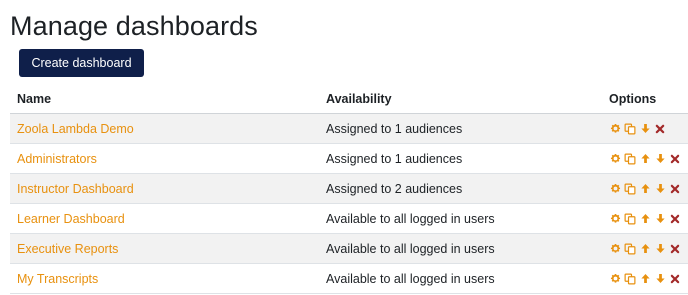 The width and height of the screenshot is (688, 295). I want to click on table-header-row: Name Availability Options, so click(349, 99).